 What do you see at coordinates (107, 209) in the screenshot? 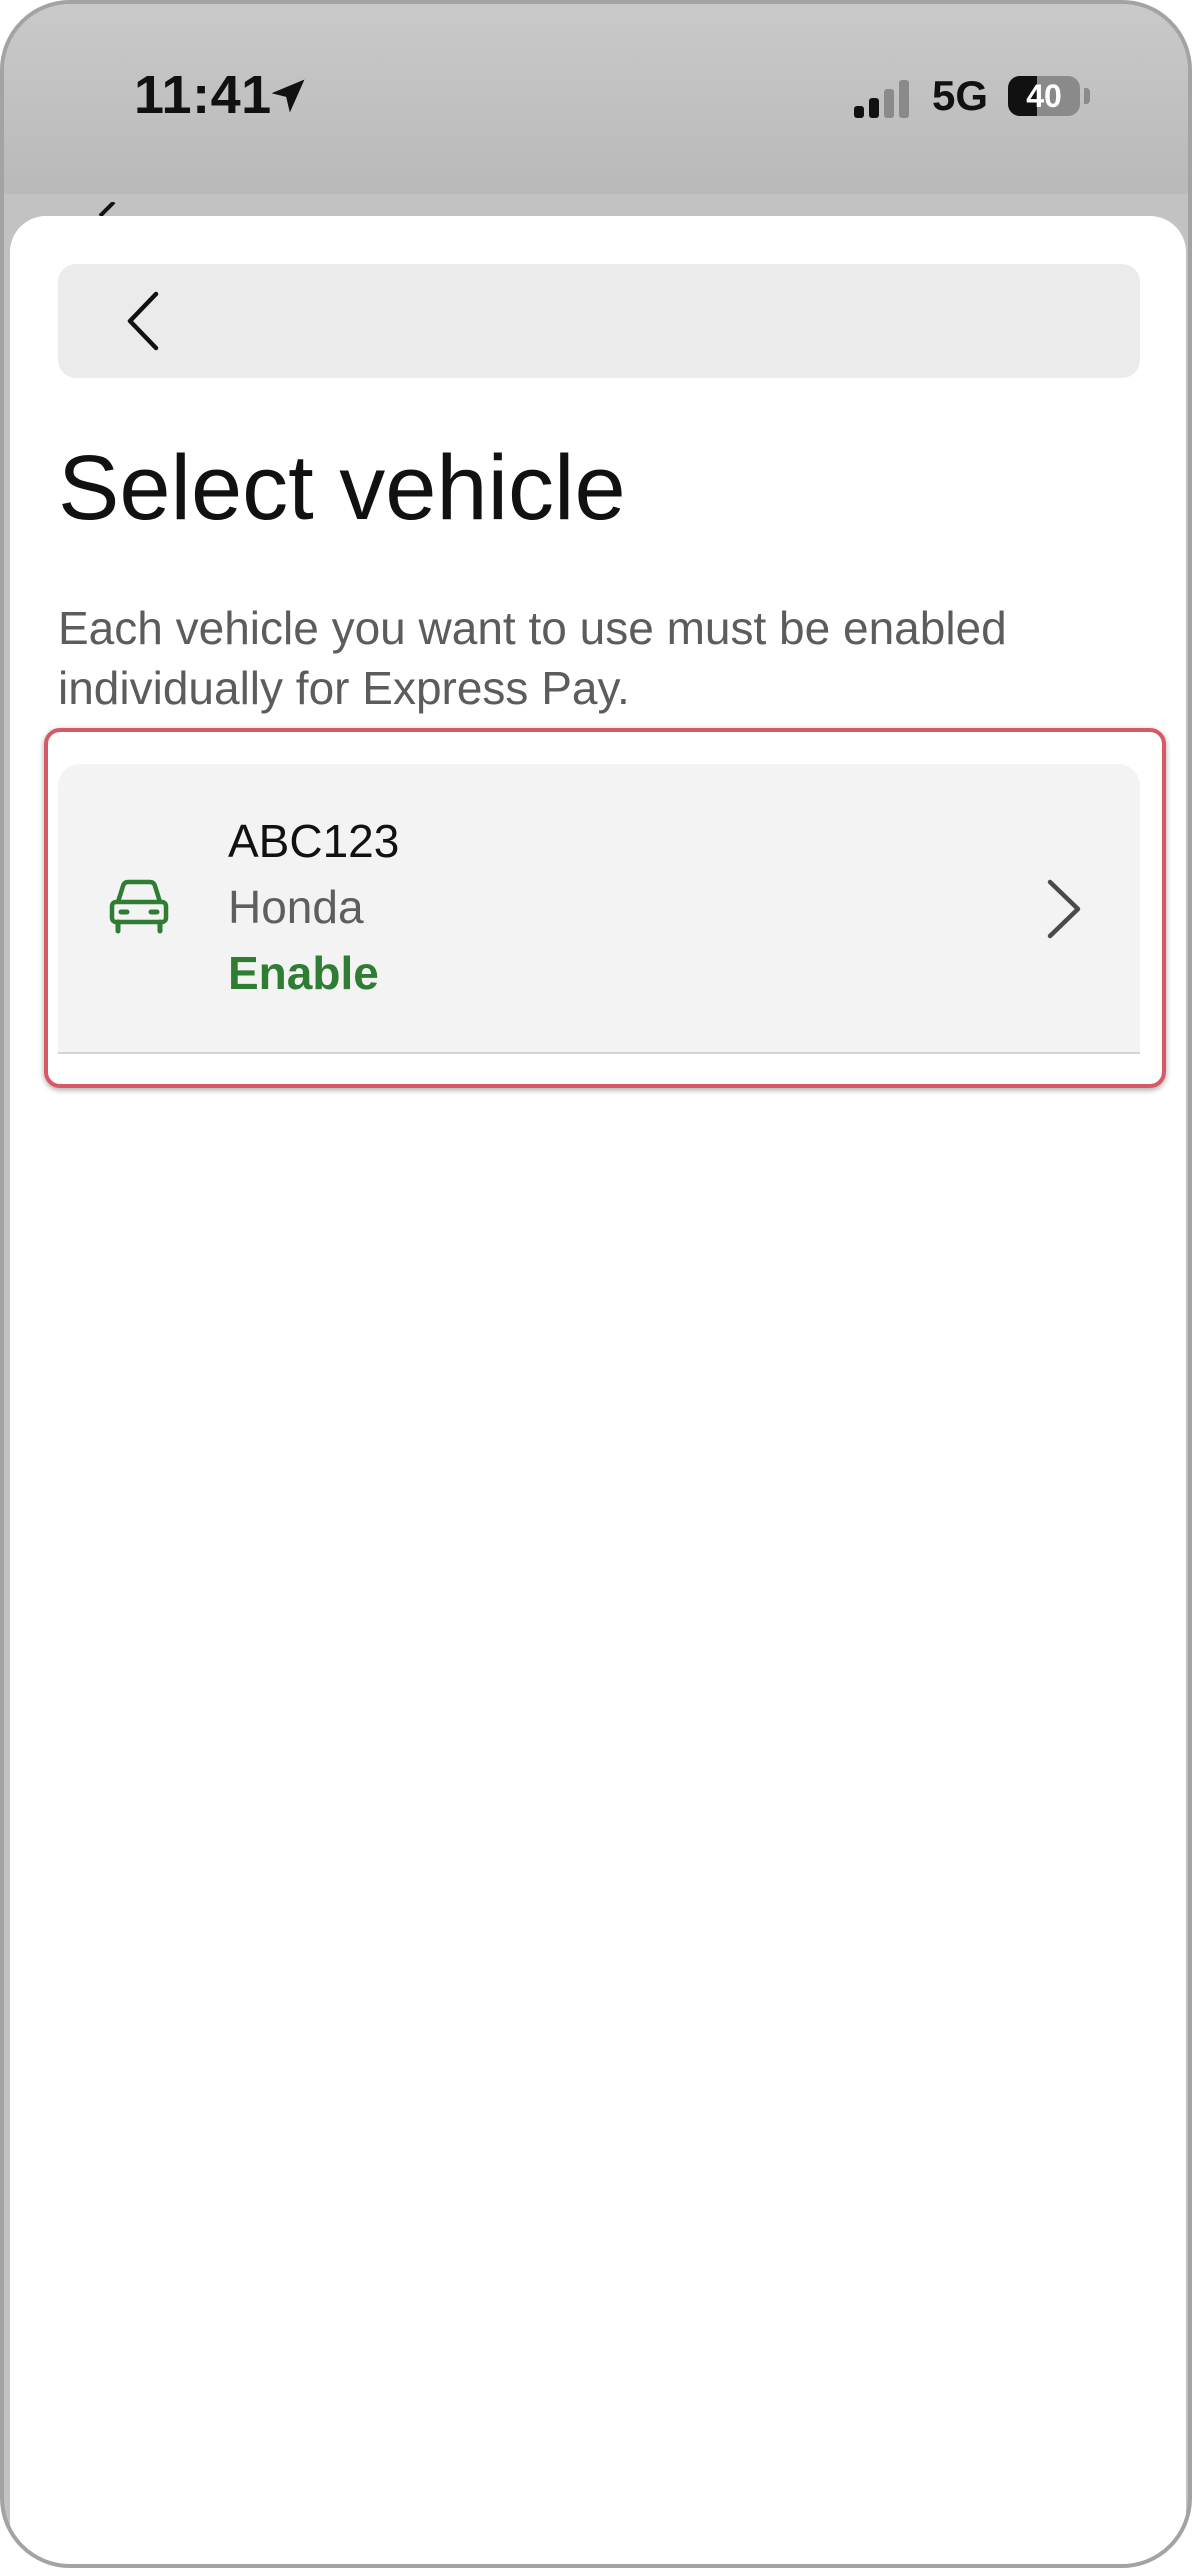
I see `underlying-back-icon` at bounding box center [107, 209].